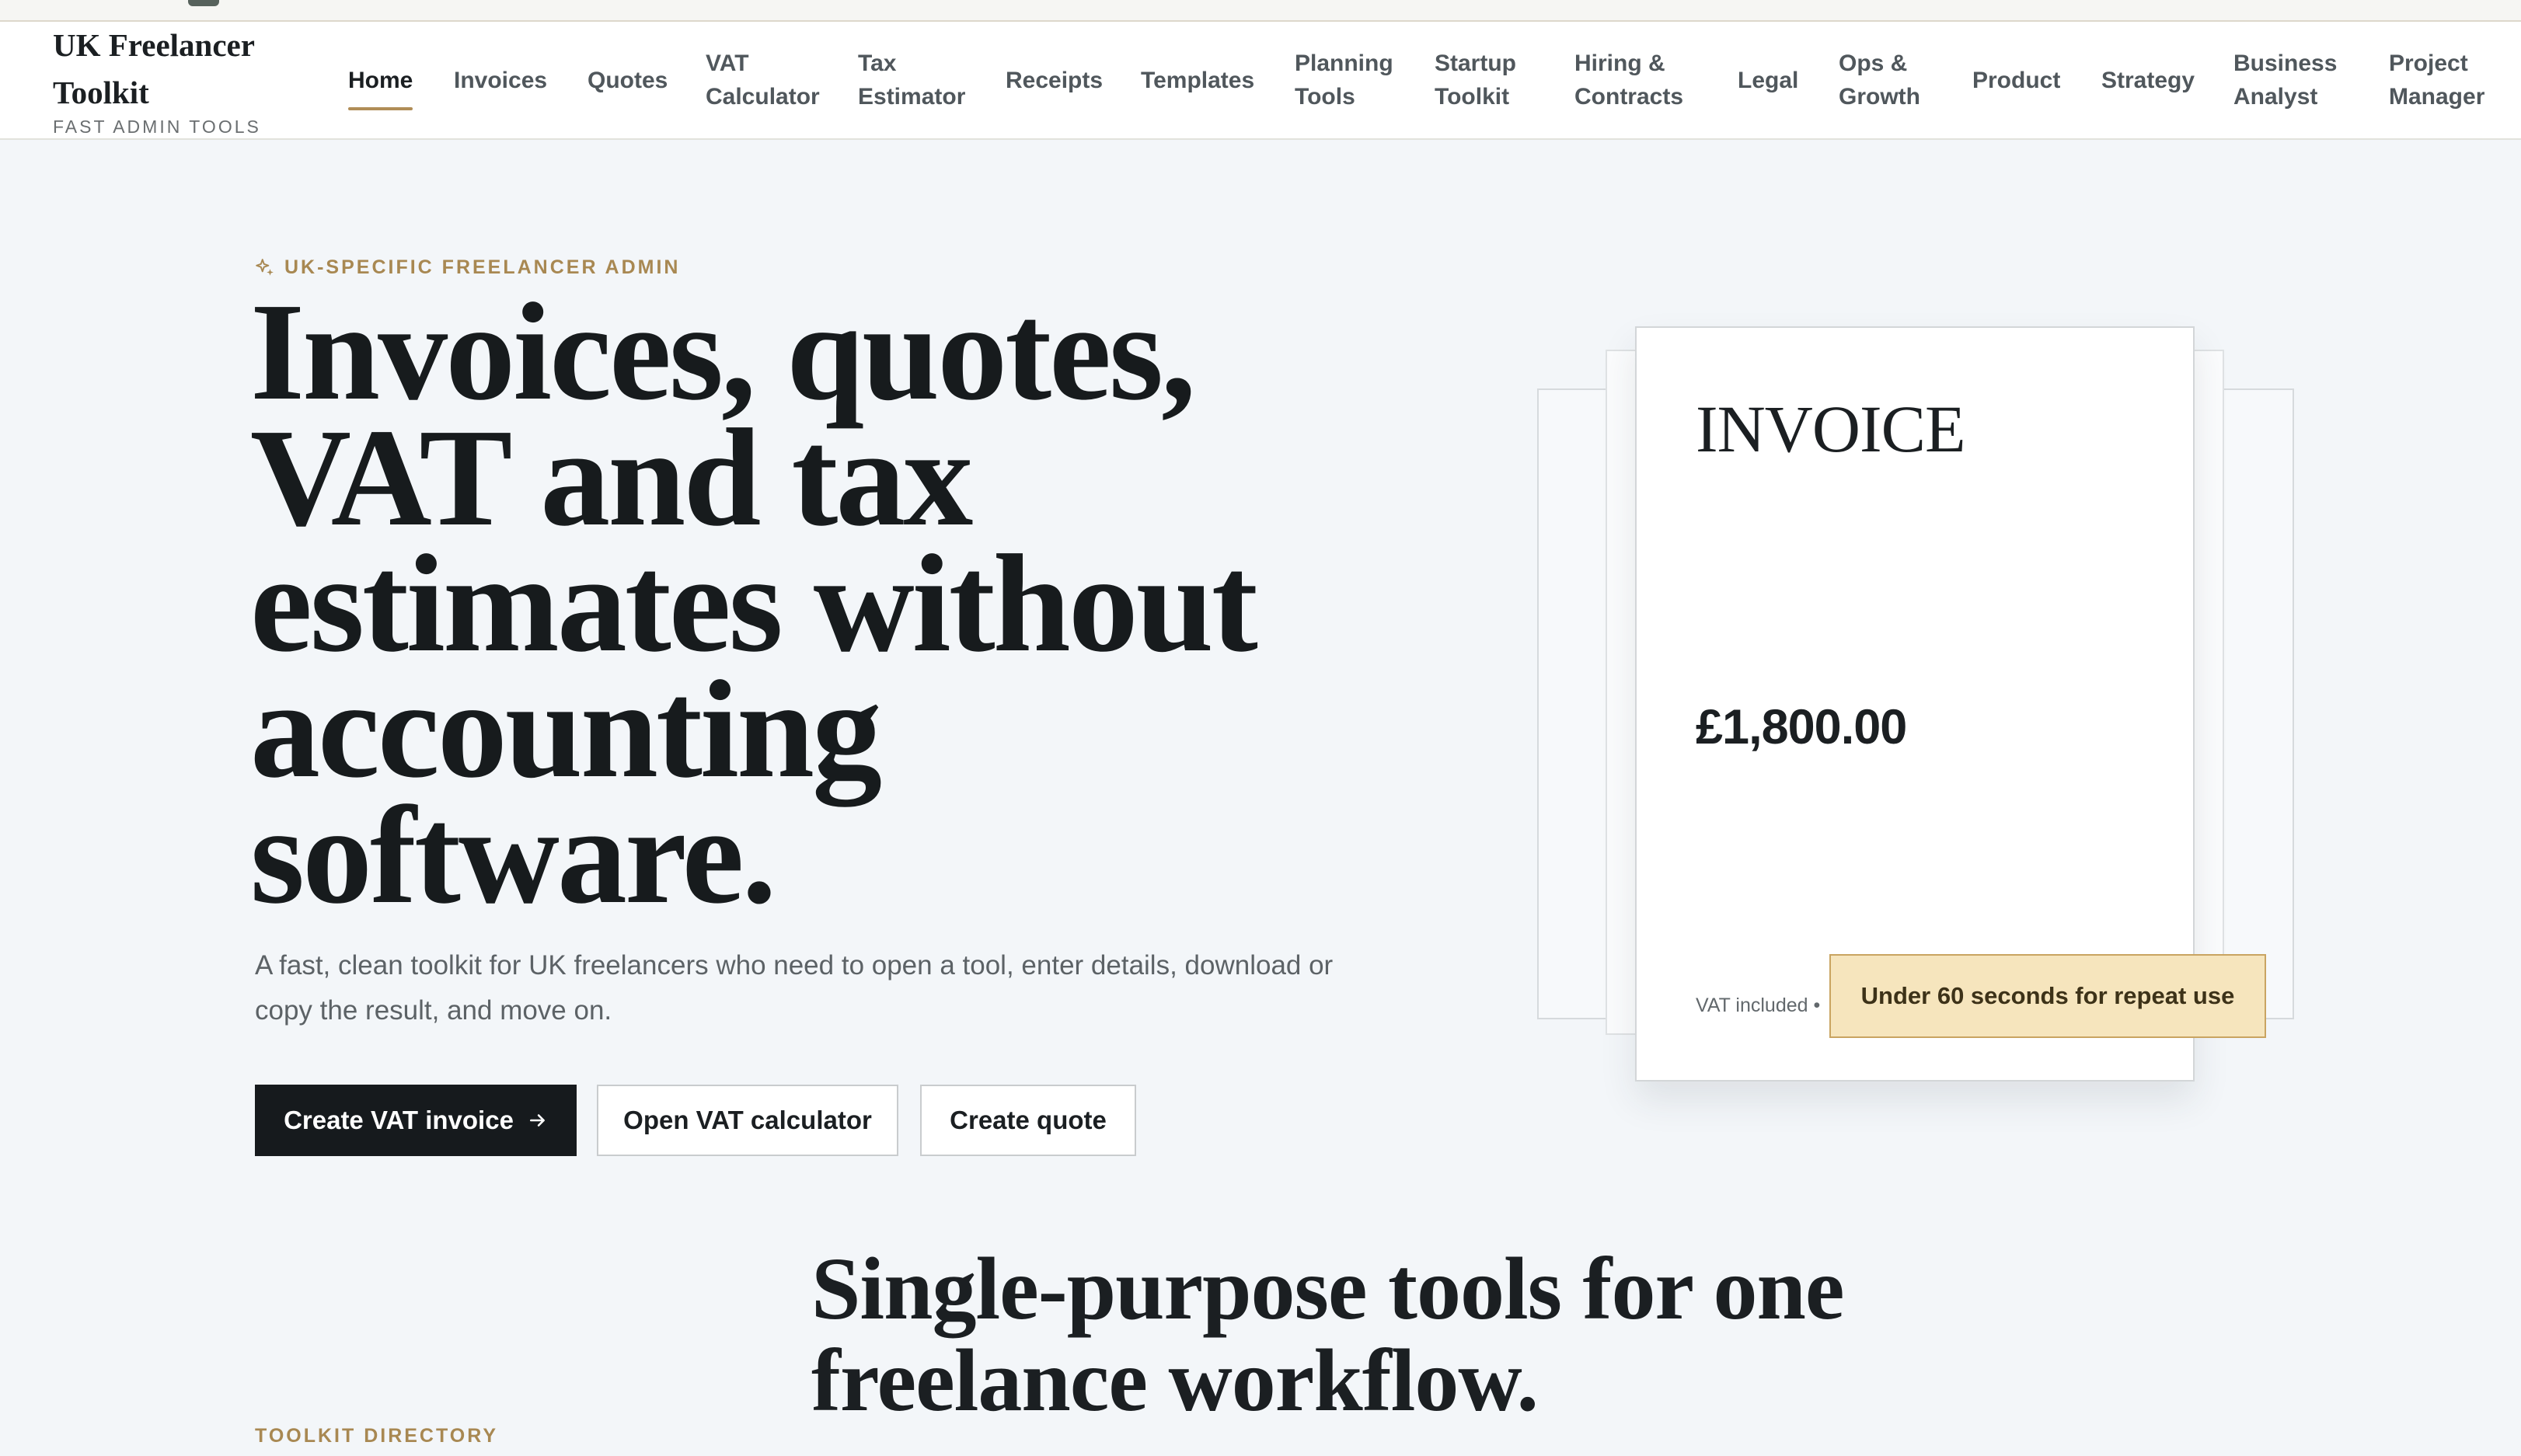 The width and height of the screenshot is (2521, 1456). Describe the element at coordinates (1885, 80) in the screenshot. I see `nav-item-ops-growth: Ops & Growth` at that location.